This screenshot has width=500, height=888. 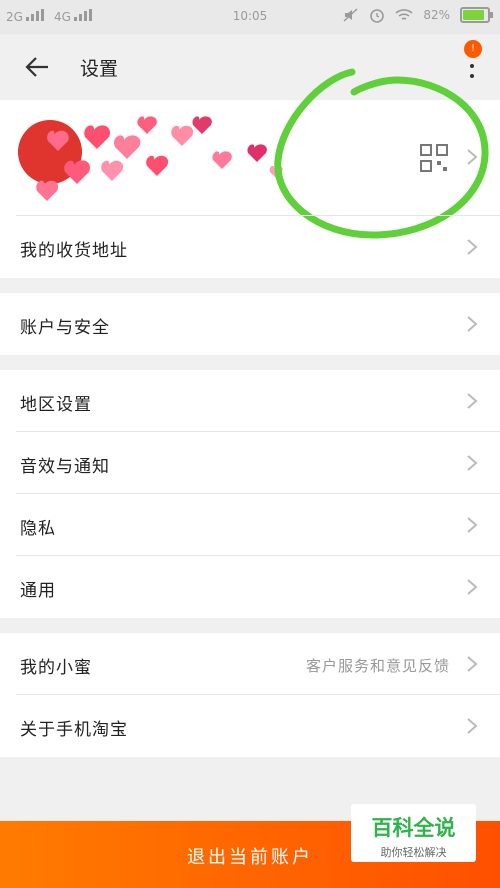 I want to click on watermark-logo: 百科全说 助你轻松解决, so click(x=413, y=833).